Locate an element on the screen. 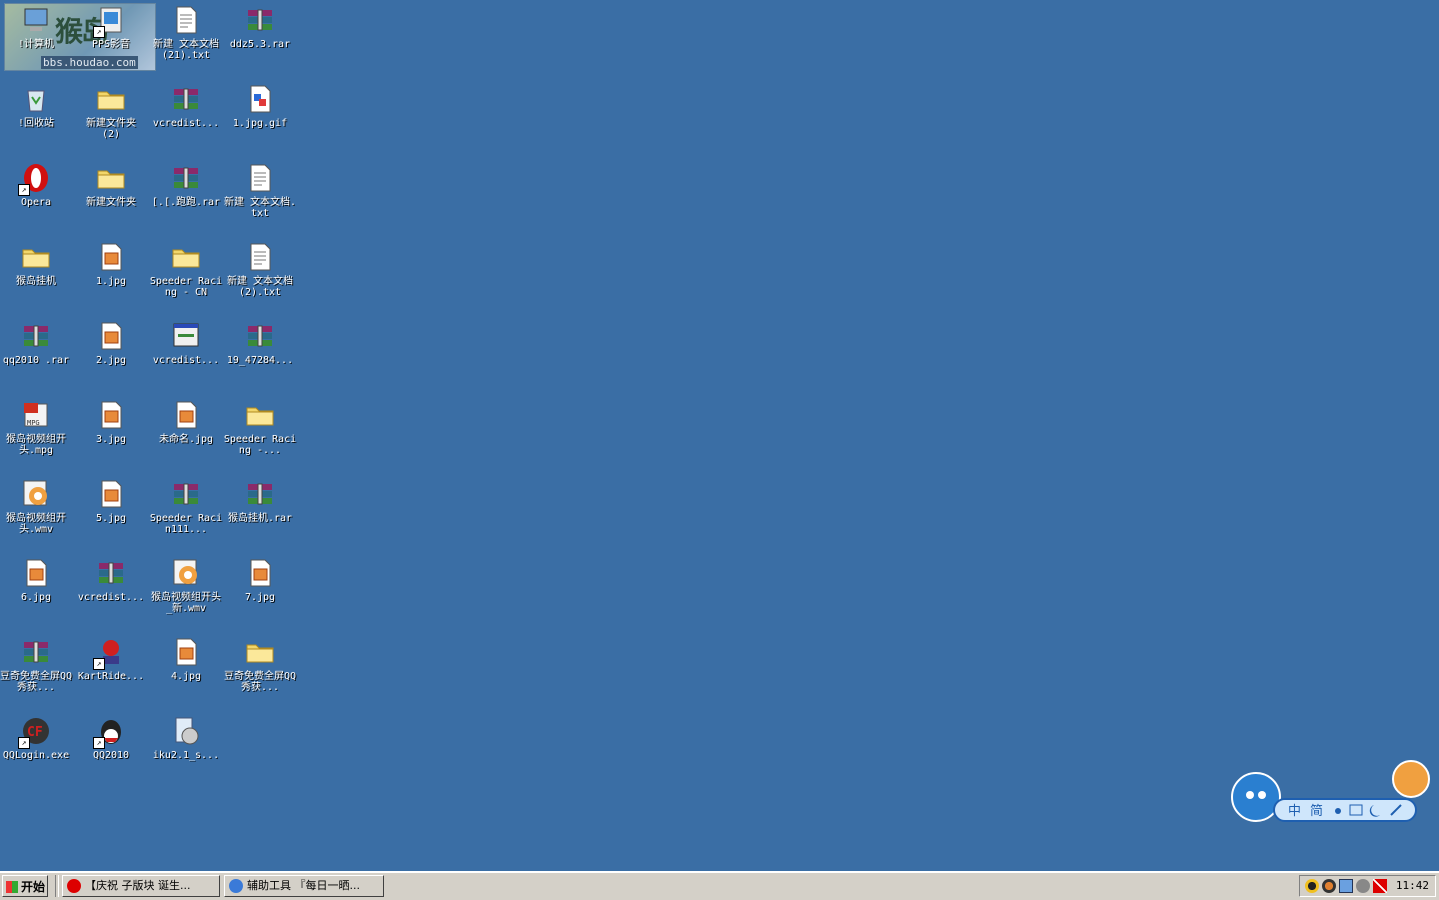 Image resolution: width=1439 pixels, height=900 pixels. desktop-icon: qq2010 .rar is located at coordinates (37, 354).